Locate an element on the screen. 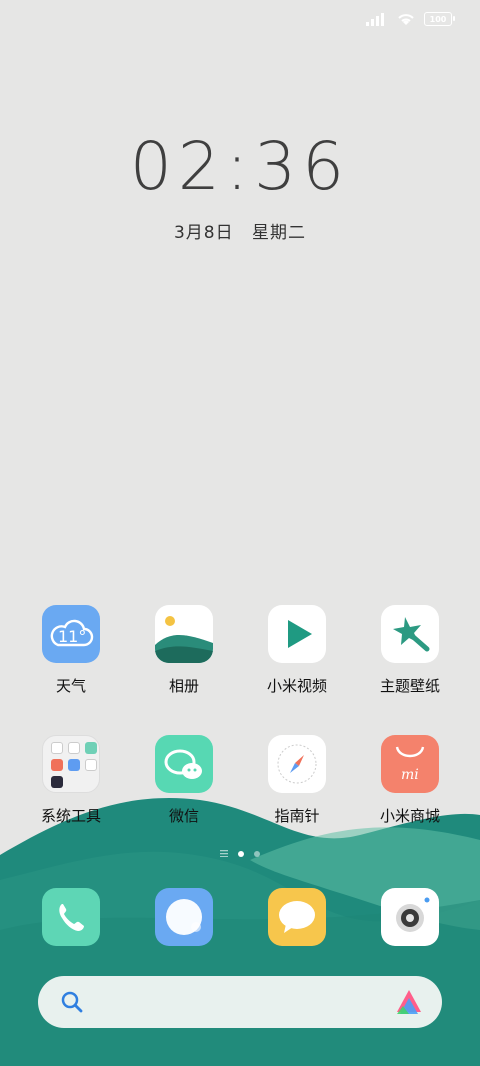  app-label-compass: 指南针 is located at coordinates (297, 816).